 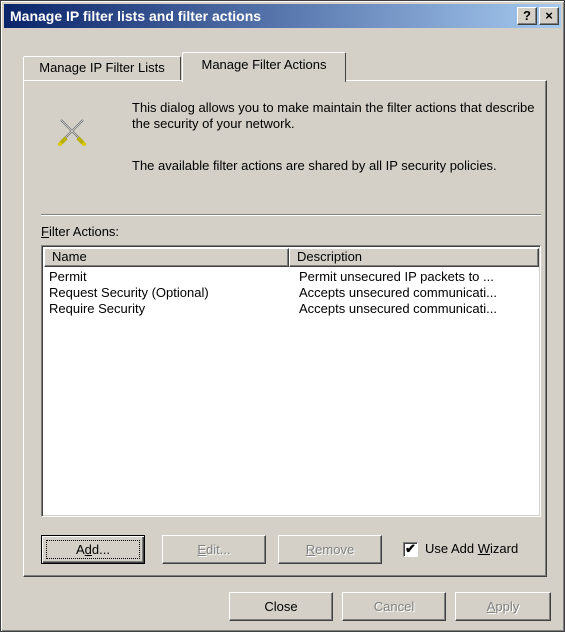 I want to click on close-window-button: ×, so click(x=549, y=16).